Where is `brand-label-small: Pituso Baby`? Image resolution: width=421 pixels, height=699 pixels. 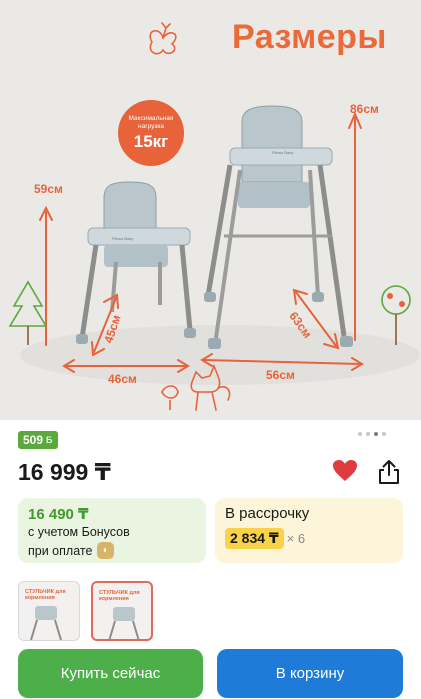
brand-label-small: Pituso Baby is located at coordinates (122, 238).